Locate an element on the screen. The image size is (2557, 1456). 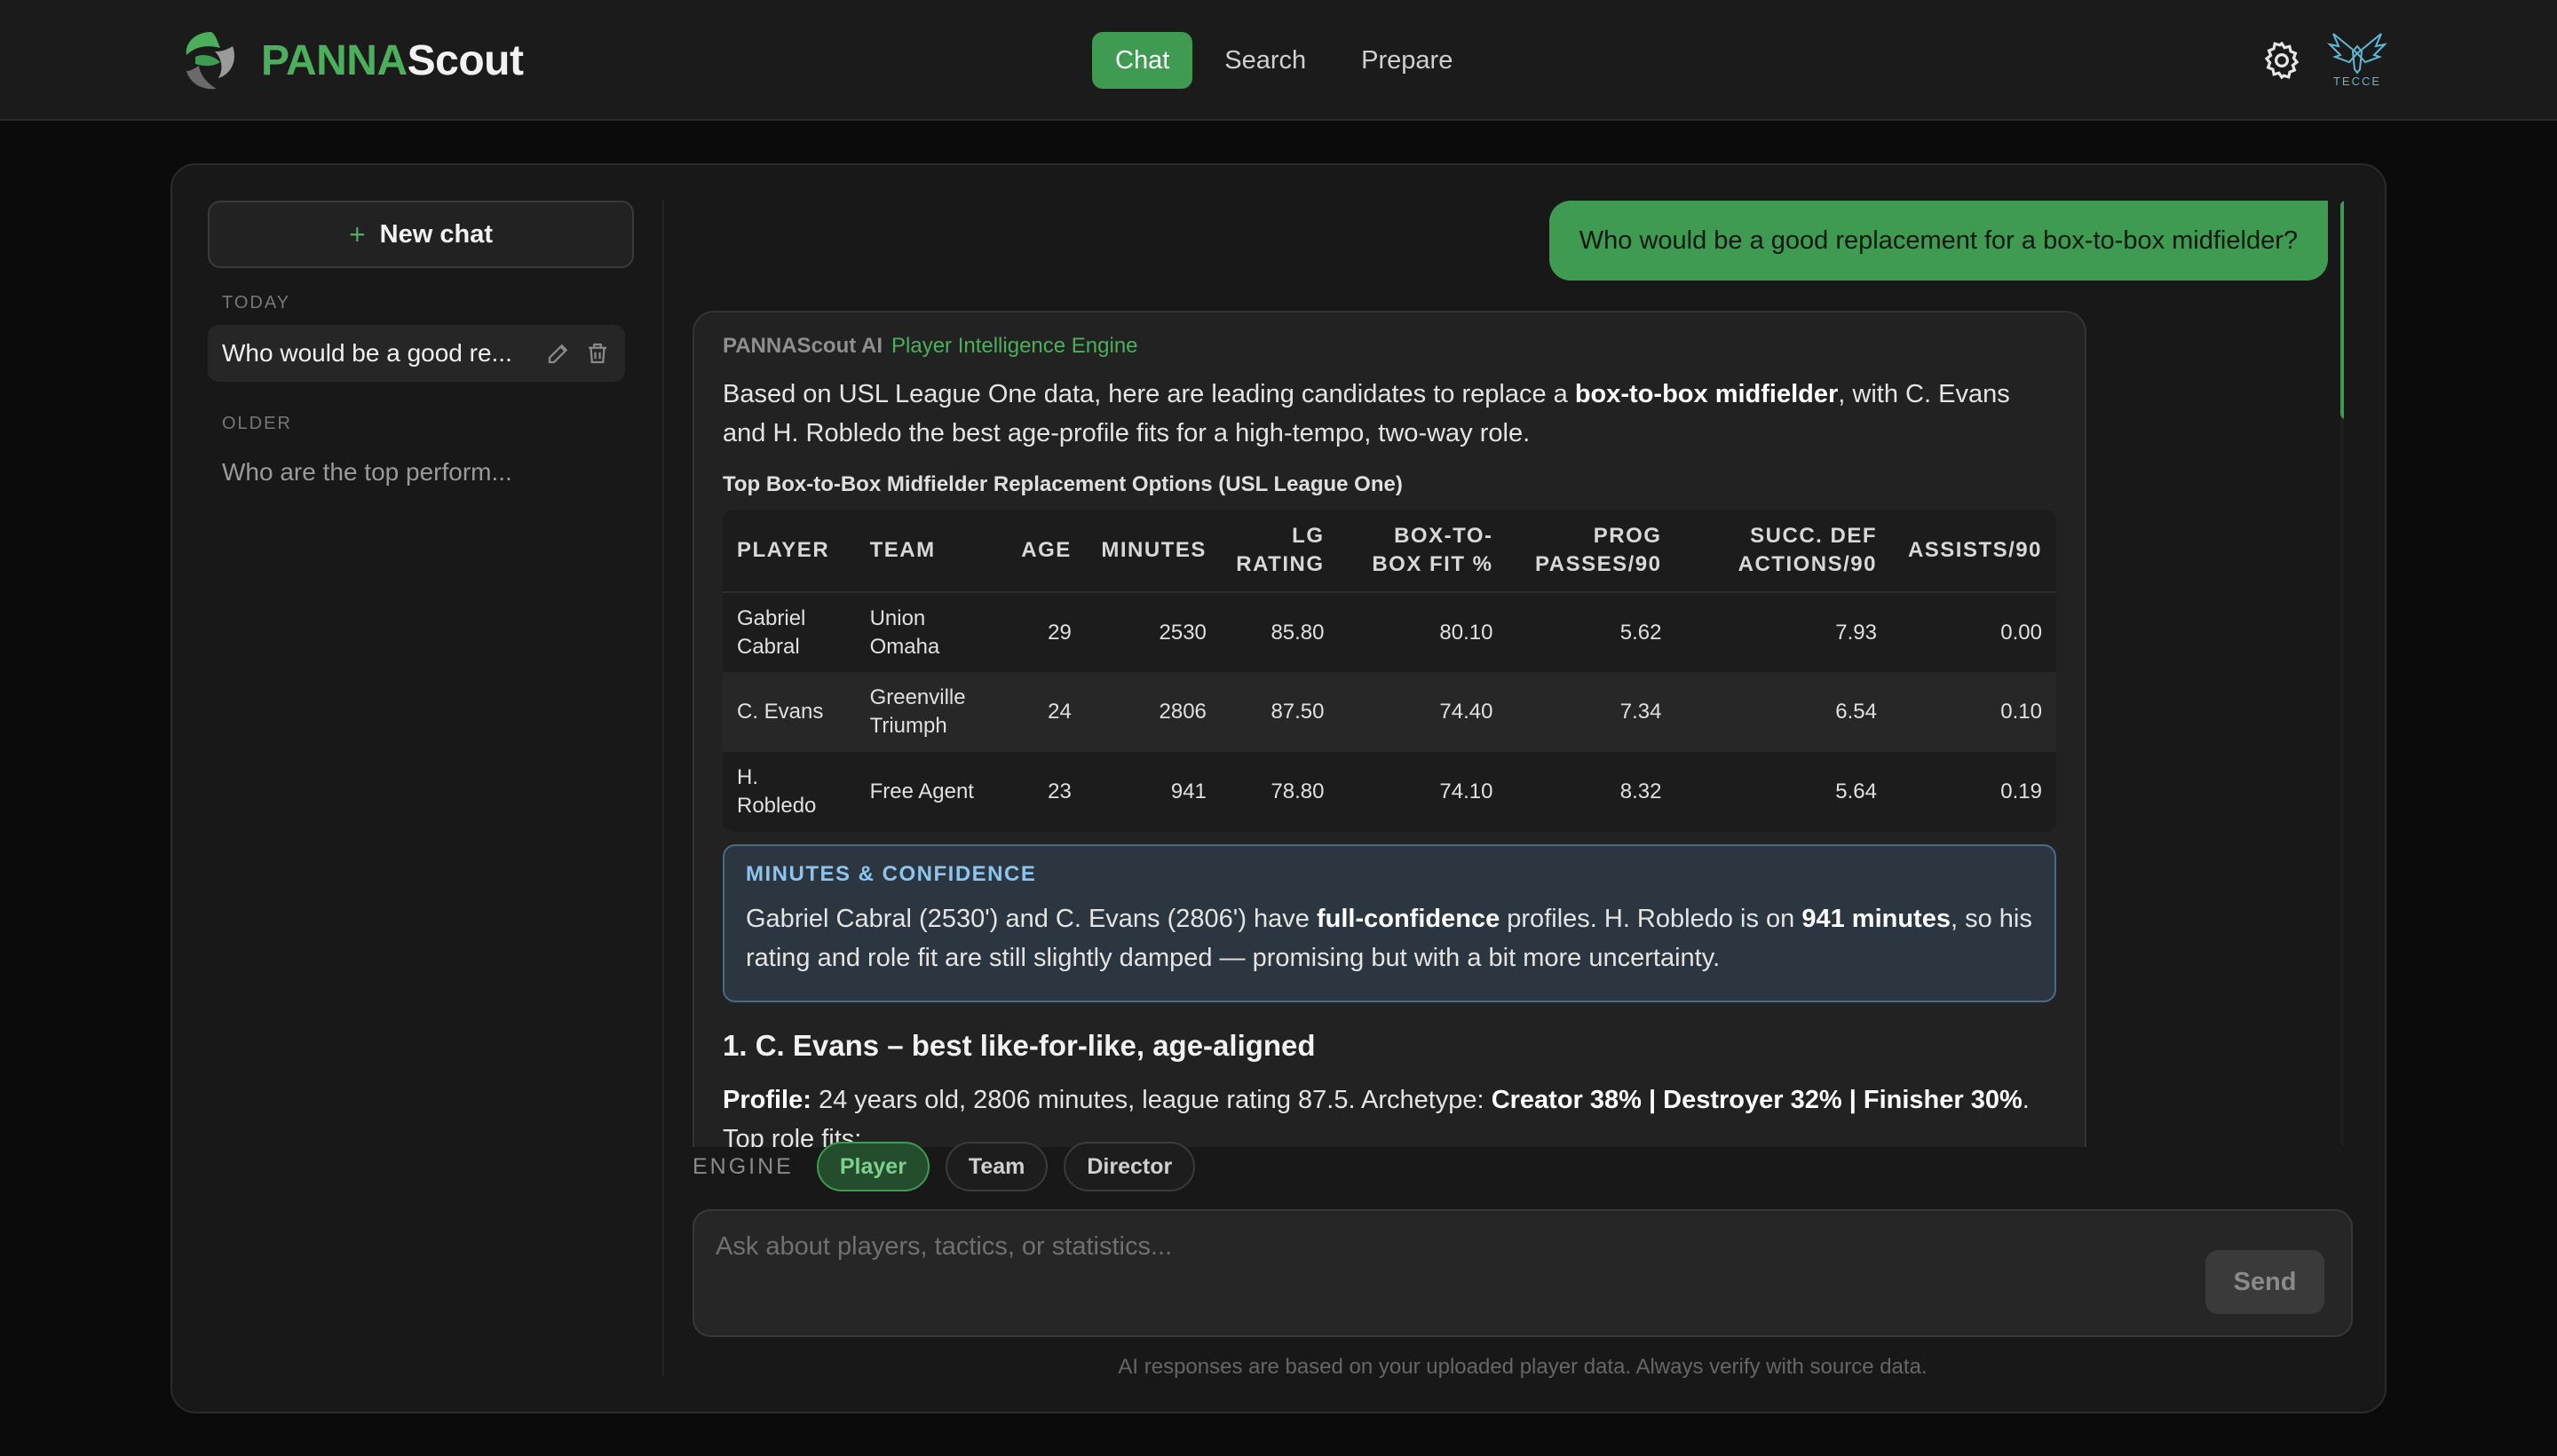
new-chat-button: + New chat is located at coordinates (421, 234).